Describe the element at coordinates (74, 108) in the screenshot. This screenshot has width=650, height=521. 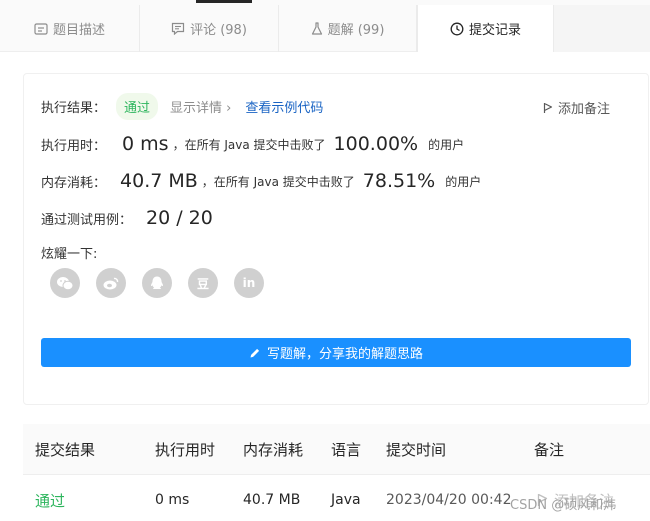
I see `result-label: 执行结果：` at that location.